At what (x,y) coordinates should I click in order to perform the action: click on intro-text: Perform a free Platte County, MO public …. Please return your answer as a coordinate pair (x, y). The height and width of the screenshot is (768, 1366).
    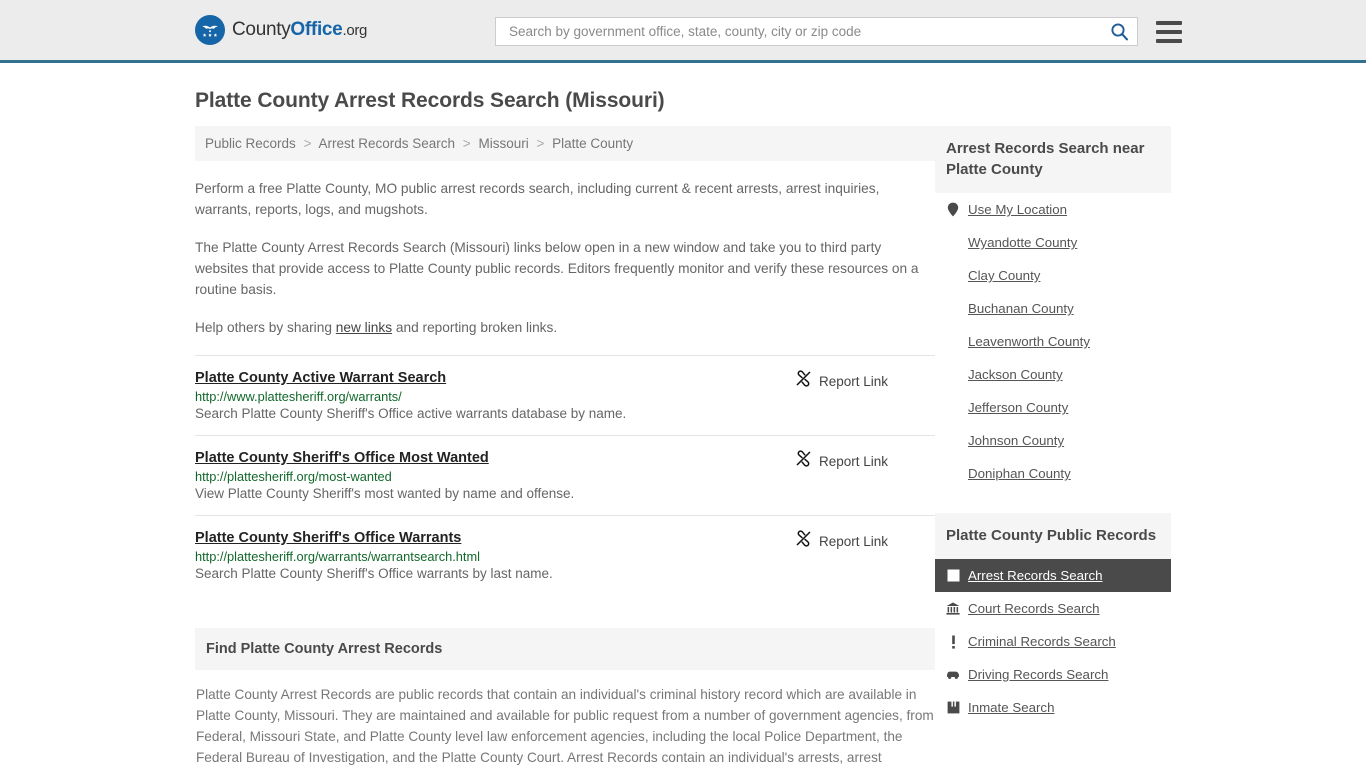
    Looking at the image, I should click on (565, 258).